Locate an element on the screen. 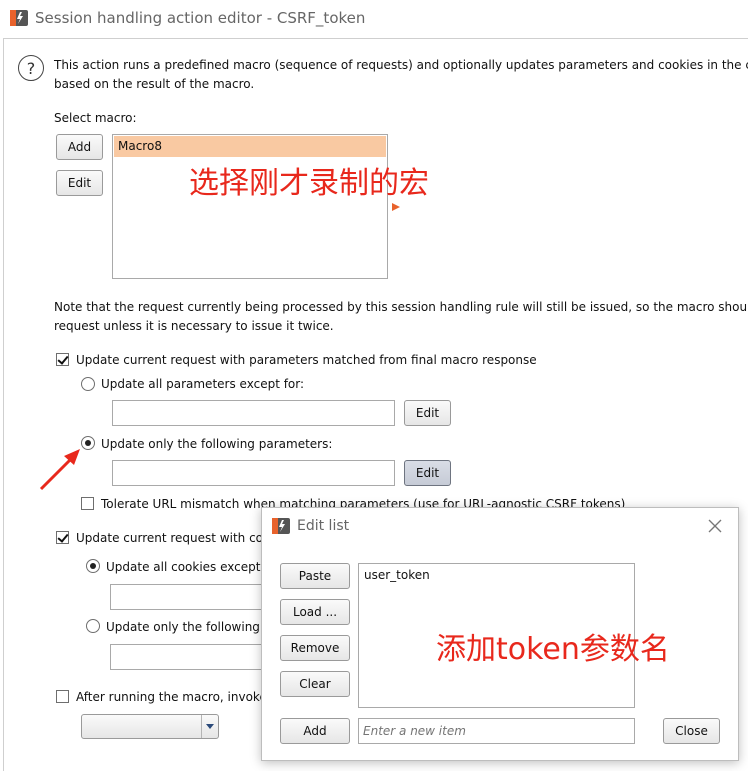 This screenshot has width=748, height=771. annotation-arrow-icon is located at coordinates (59, 470).